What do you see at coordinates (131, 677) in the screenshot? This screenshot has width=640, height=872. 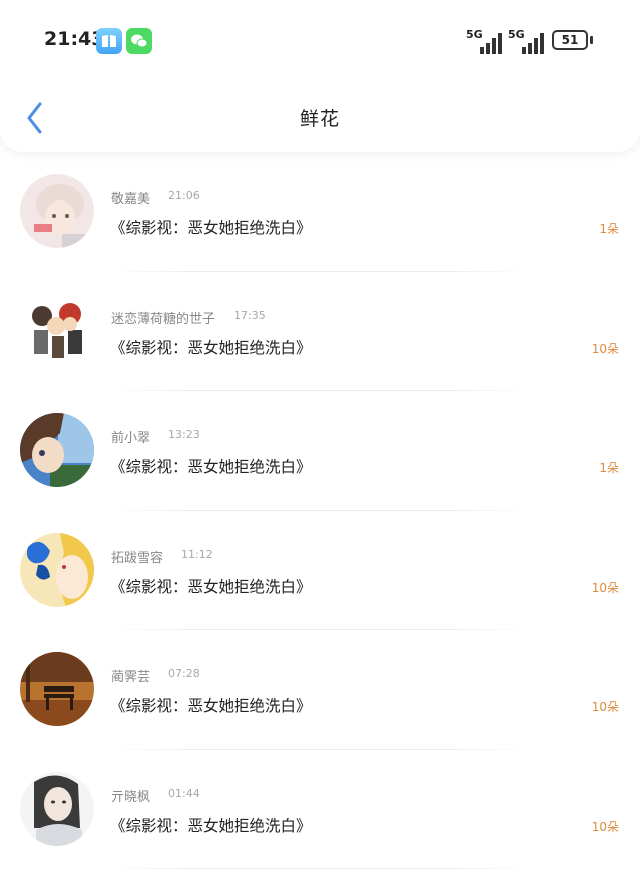 I see `user-name: 蔺霁芸` at bounding box center [131, 677].